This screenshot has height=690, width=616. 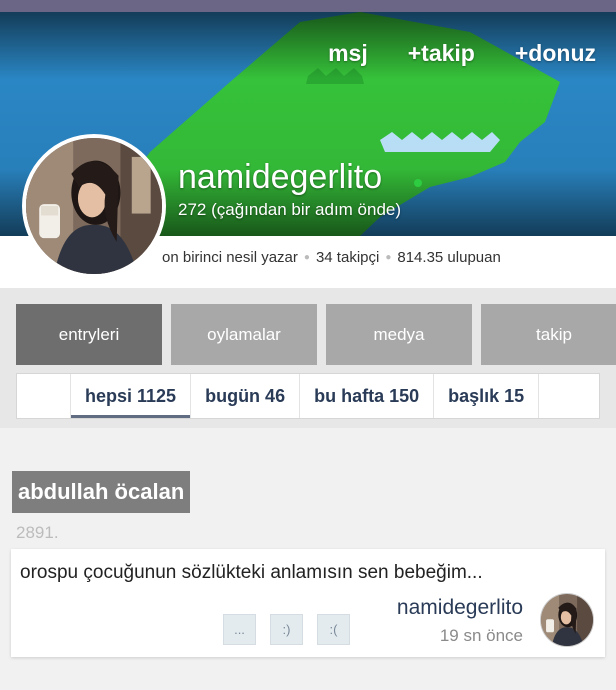 I want to click on follower-count: 34 takipçi, so click(x=347, y=257).